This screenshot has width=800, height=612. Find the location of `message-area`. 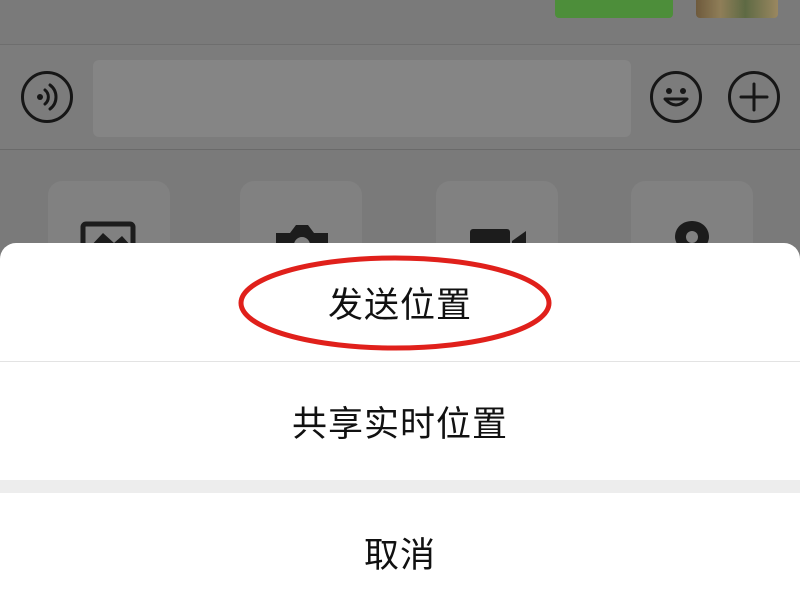

message-area is located at coordinates (400, 22).